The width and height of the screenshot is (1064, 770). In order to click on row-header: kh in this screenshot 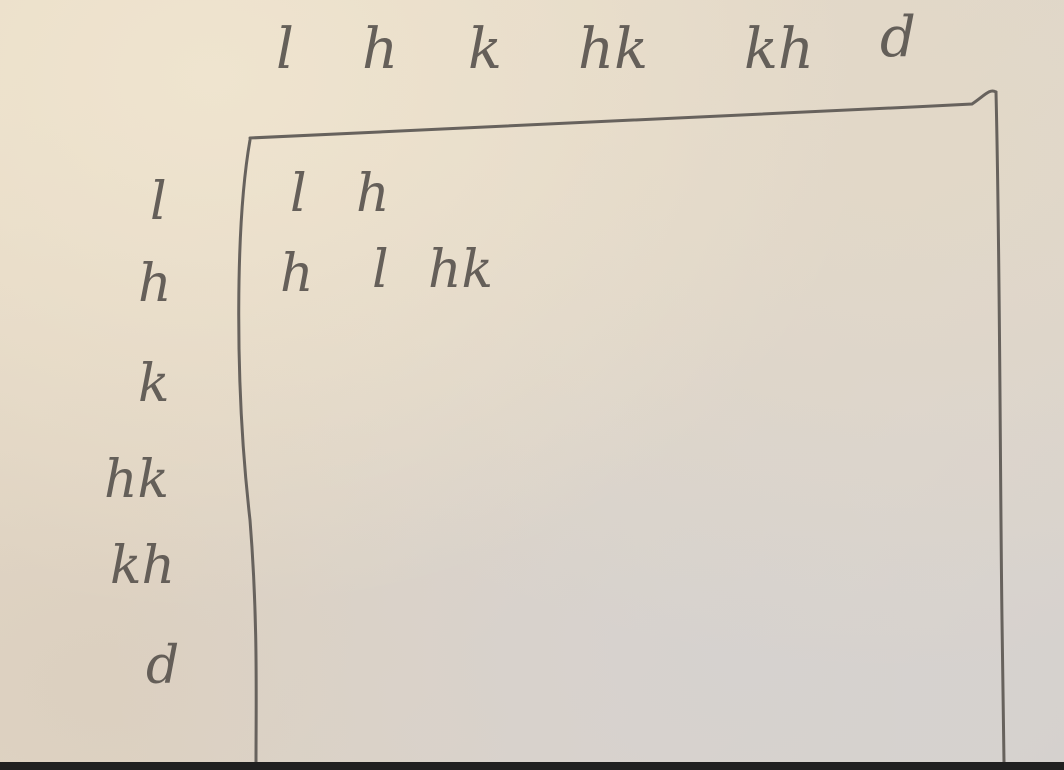, I will do `click(142, 566)`.